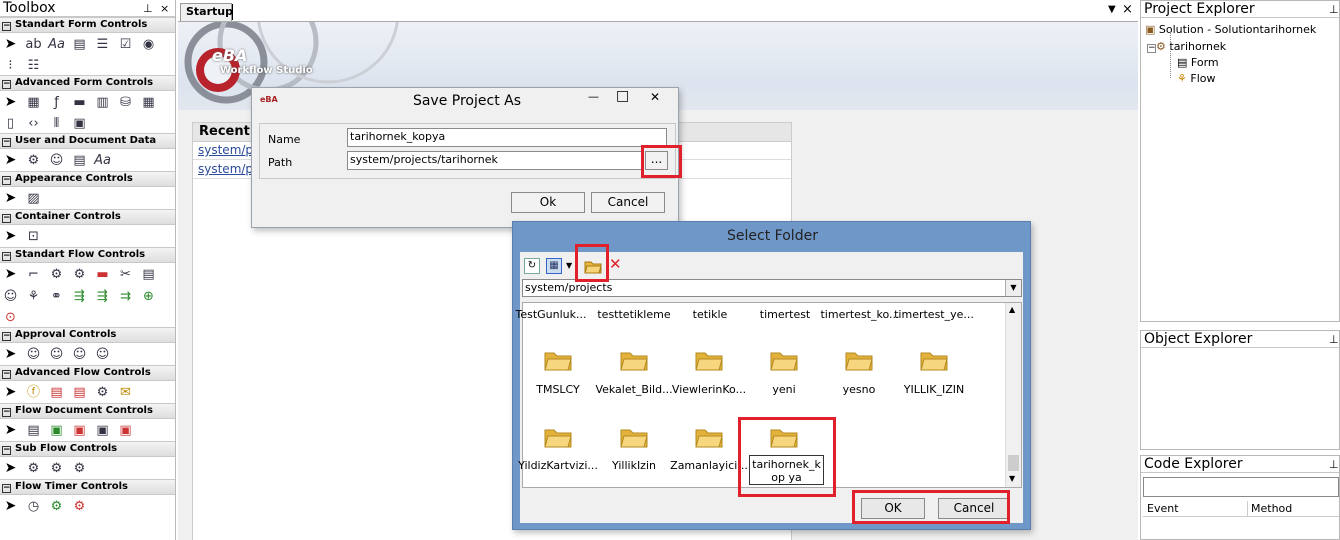  What do you see at coordinates (87, 449) in the screenshot?
I see `section-sub-flow-controls: − Sub Flow Controls` at bounding box center [87, 449].